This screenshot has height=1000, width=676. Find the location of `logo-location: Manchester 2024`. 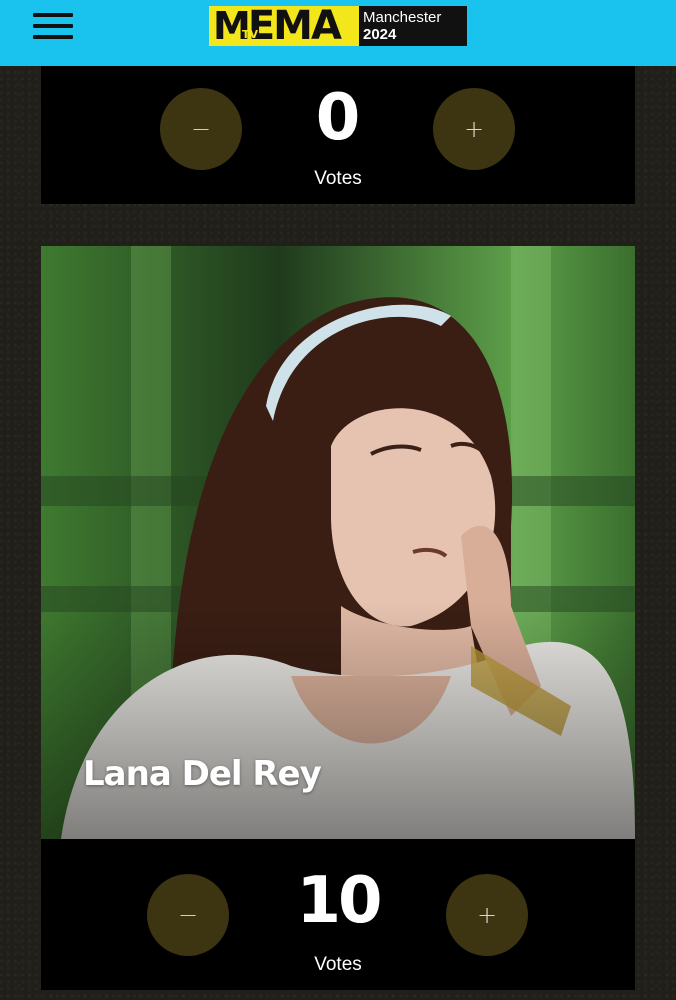

logo-location: Manchester 2024 is located at coordinates (413, 26).